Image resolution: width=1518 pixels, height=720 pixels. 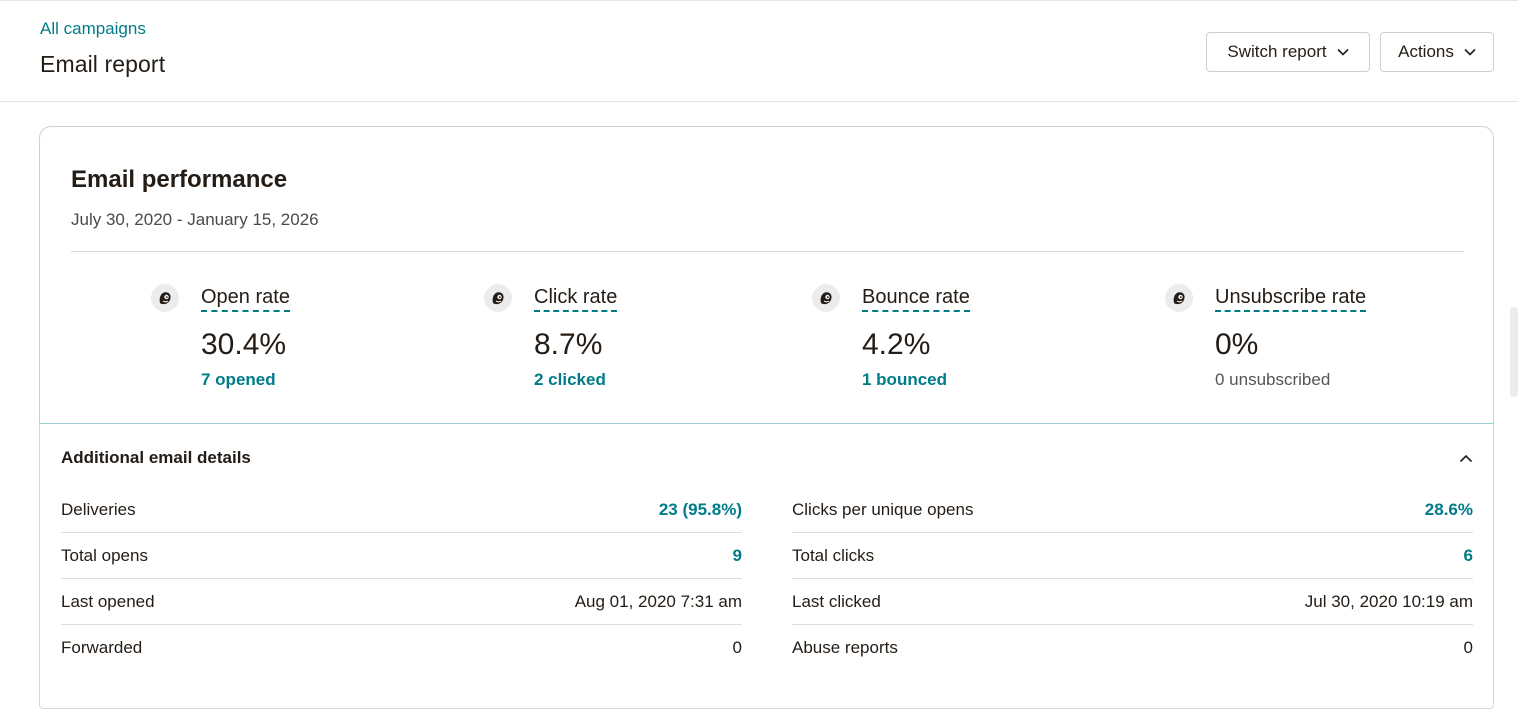 I want to click on bounce-rate-value: 4.2%, so click(x=896, y=344).